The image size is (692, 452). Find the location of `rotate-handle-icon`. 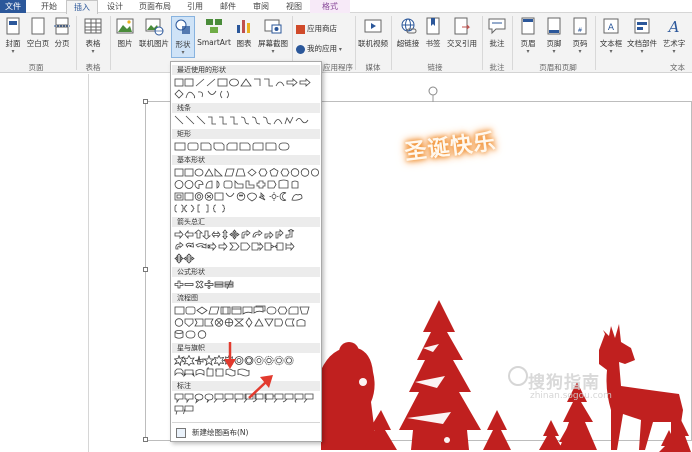

rotate-handle-icon is located at coordinates (433, 94).